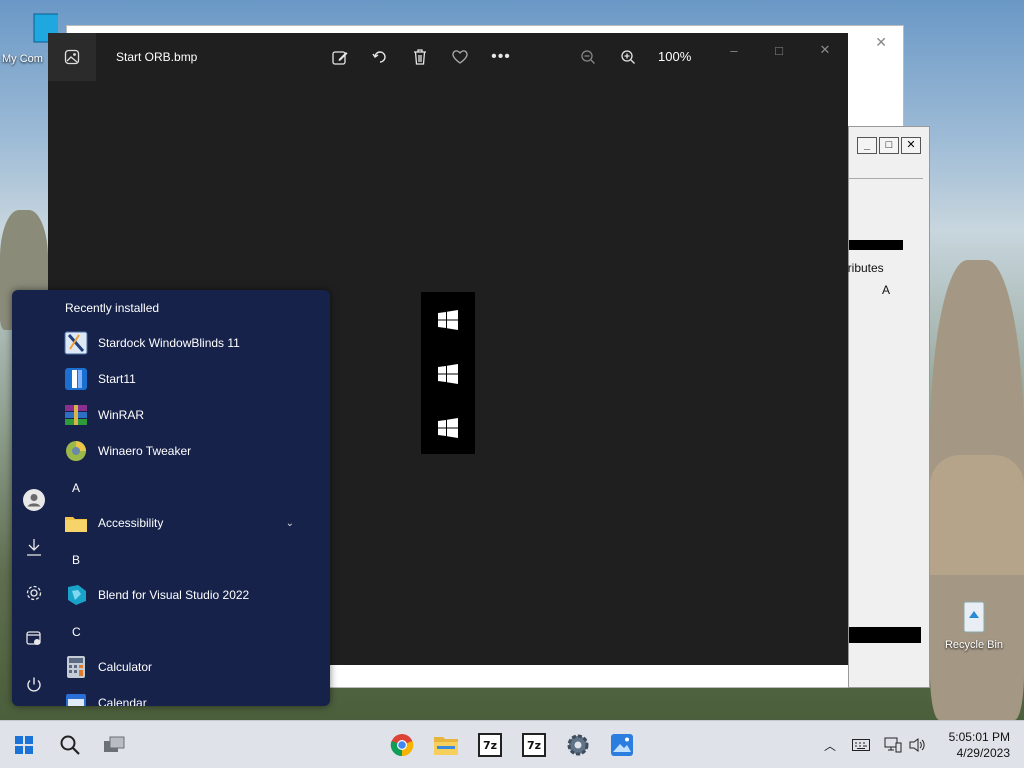  I want to click on start-button, so click(24, 745).